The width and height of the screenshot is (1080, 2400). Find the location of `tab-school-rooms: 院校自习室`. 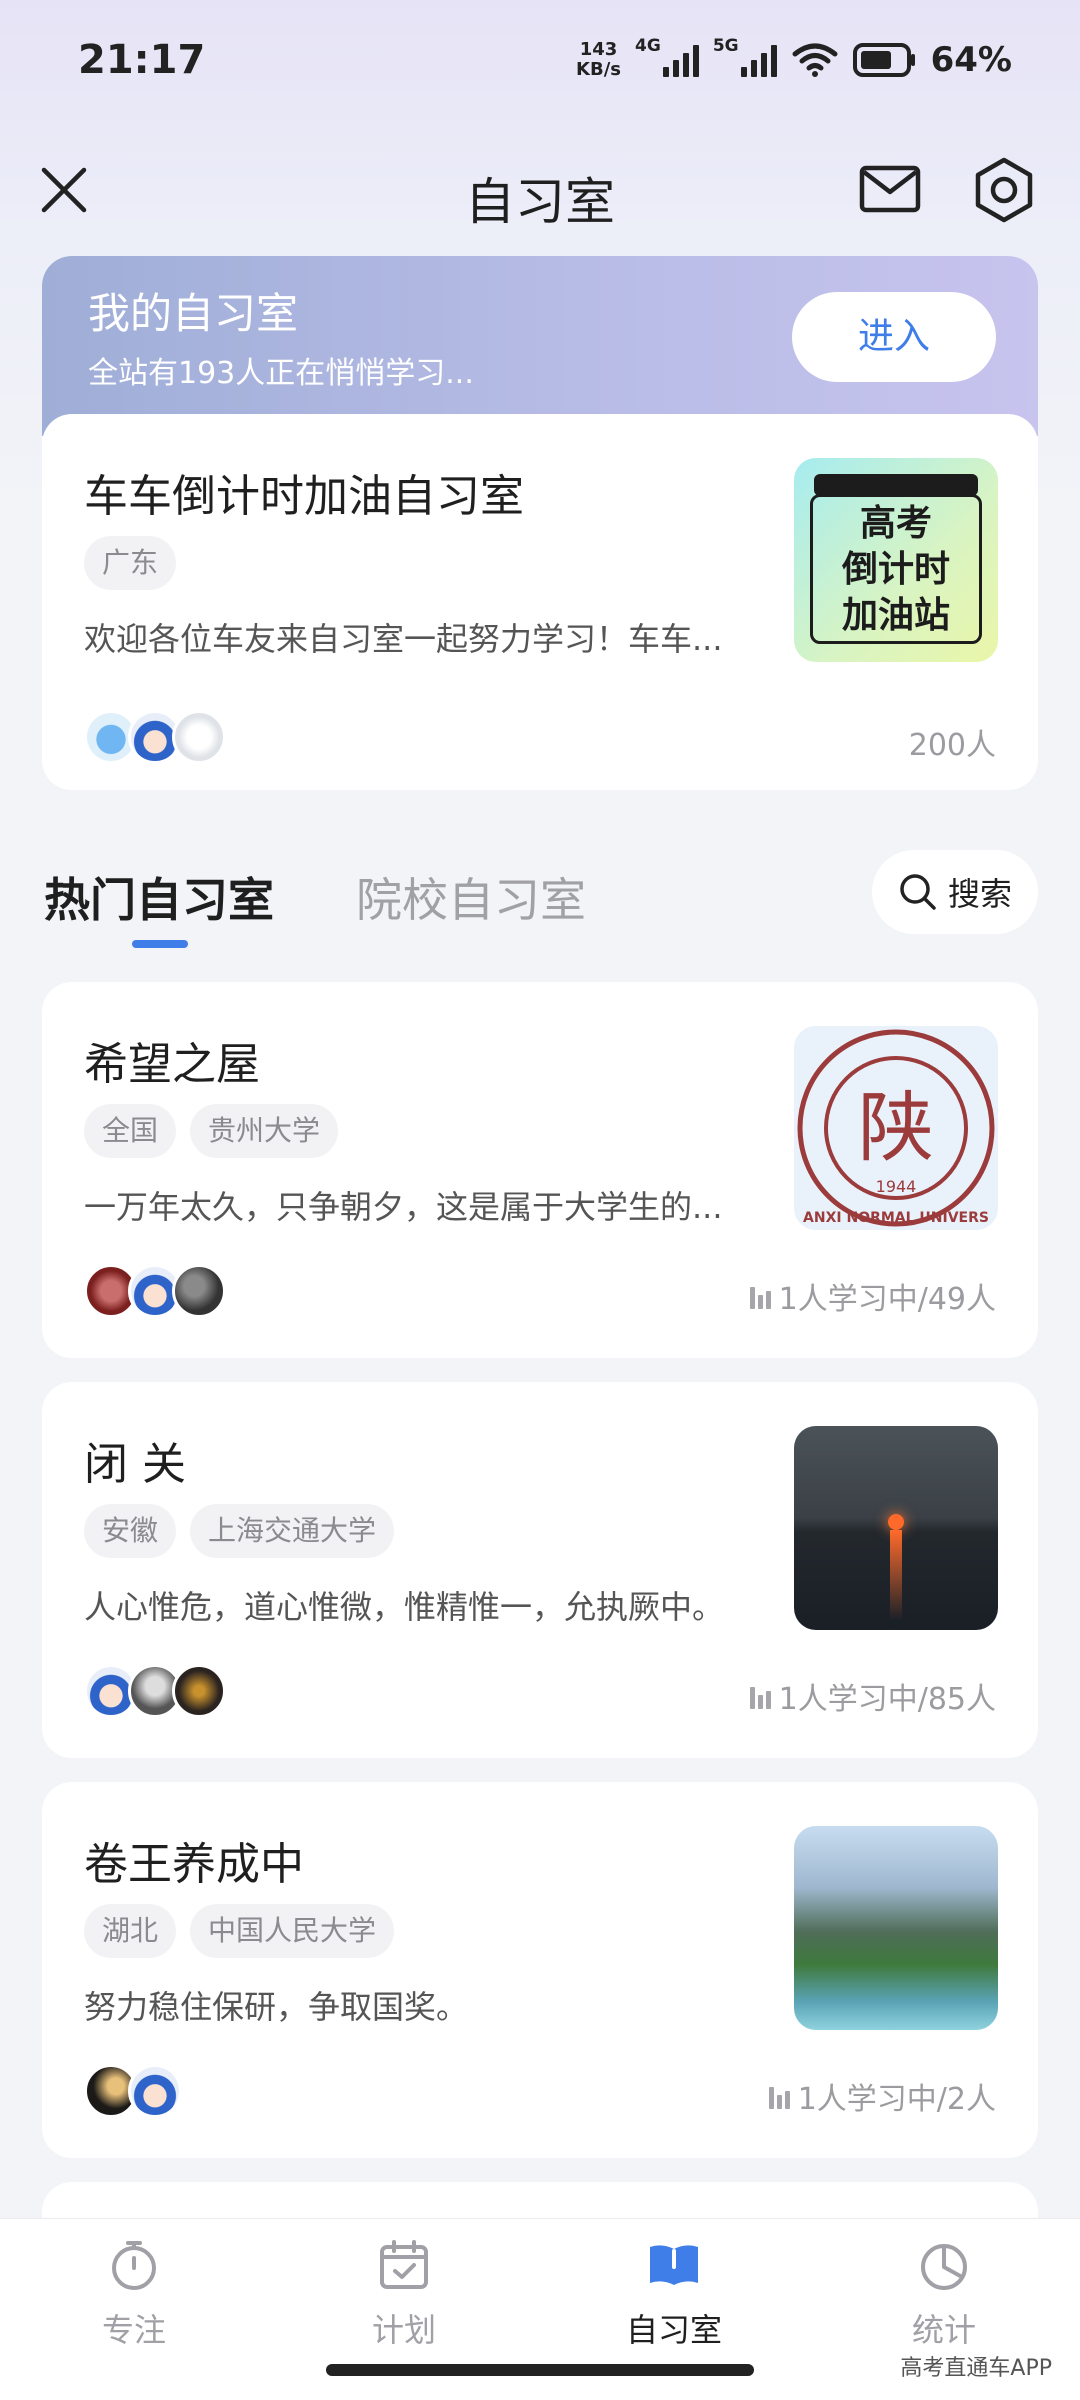

tab-school-rooms: 院校自习室 is located at coordinates (471, 897).